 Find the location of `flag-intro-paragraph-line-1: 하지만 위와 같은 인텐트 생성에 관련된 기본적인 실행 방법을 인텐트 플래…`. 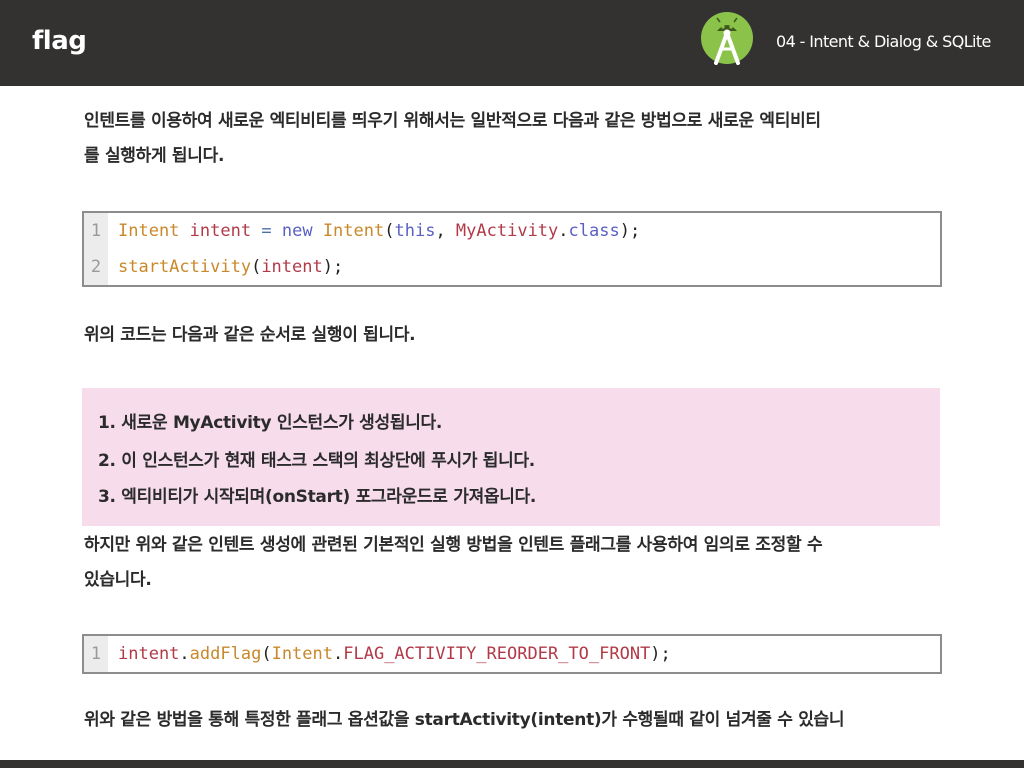

flag-intro-paragraph-line-1: 하지만 위와 같은 인텐트 생성에 관련된 기본적인 실행 방법을 인텐트 플래… is located at coordinates (453, 545).